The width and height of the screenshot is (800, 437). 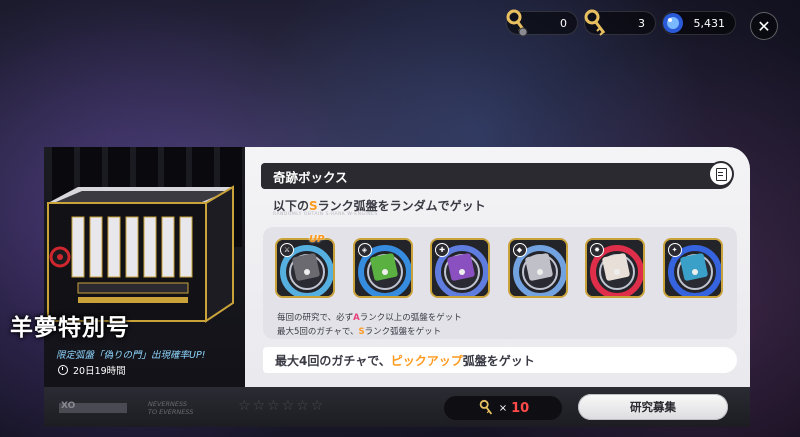 I want to click on slogan: NEVERNESS TO EVERNESS, so click(x=170, y=408).